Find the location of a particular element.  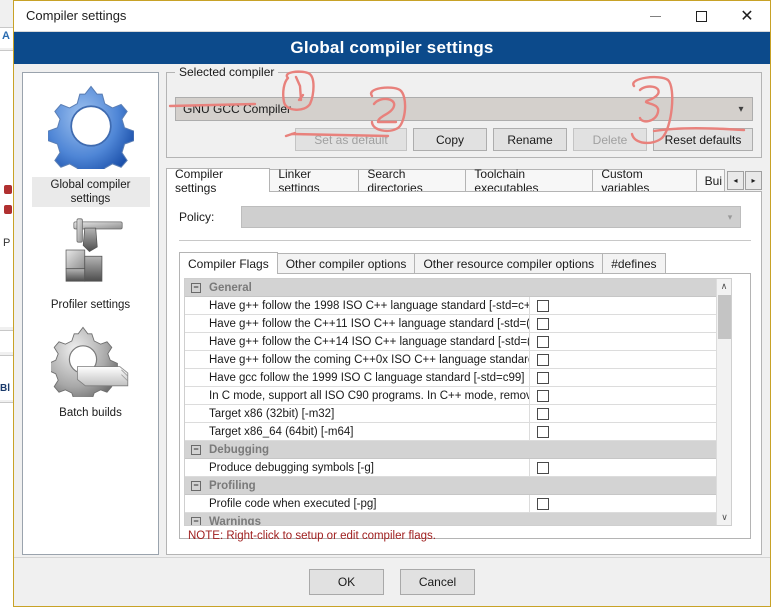

maximize-button is located at coordinates (701, 16).